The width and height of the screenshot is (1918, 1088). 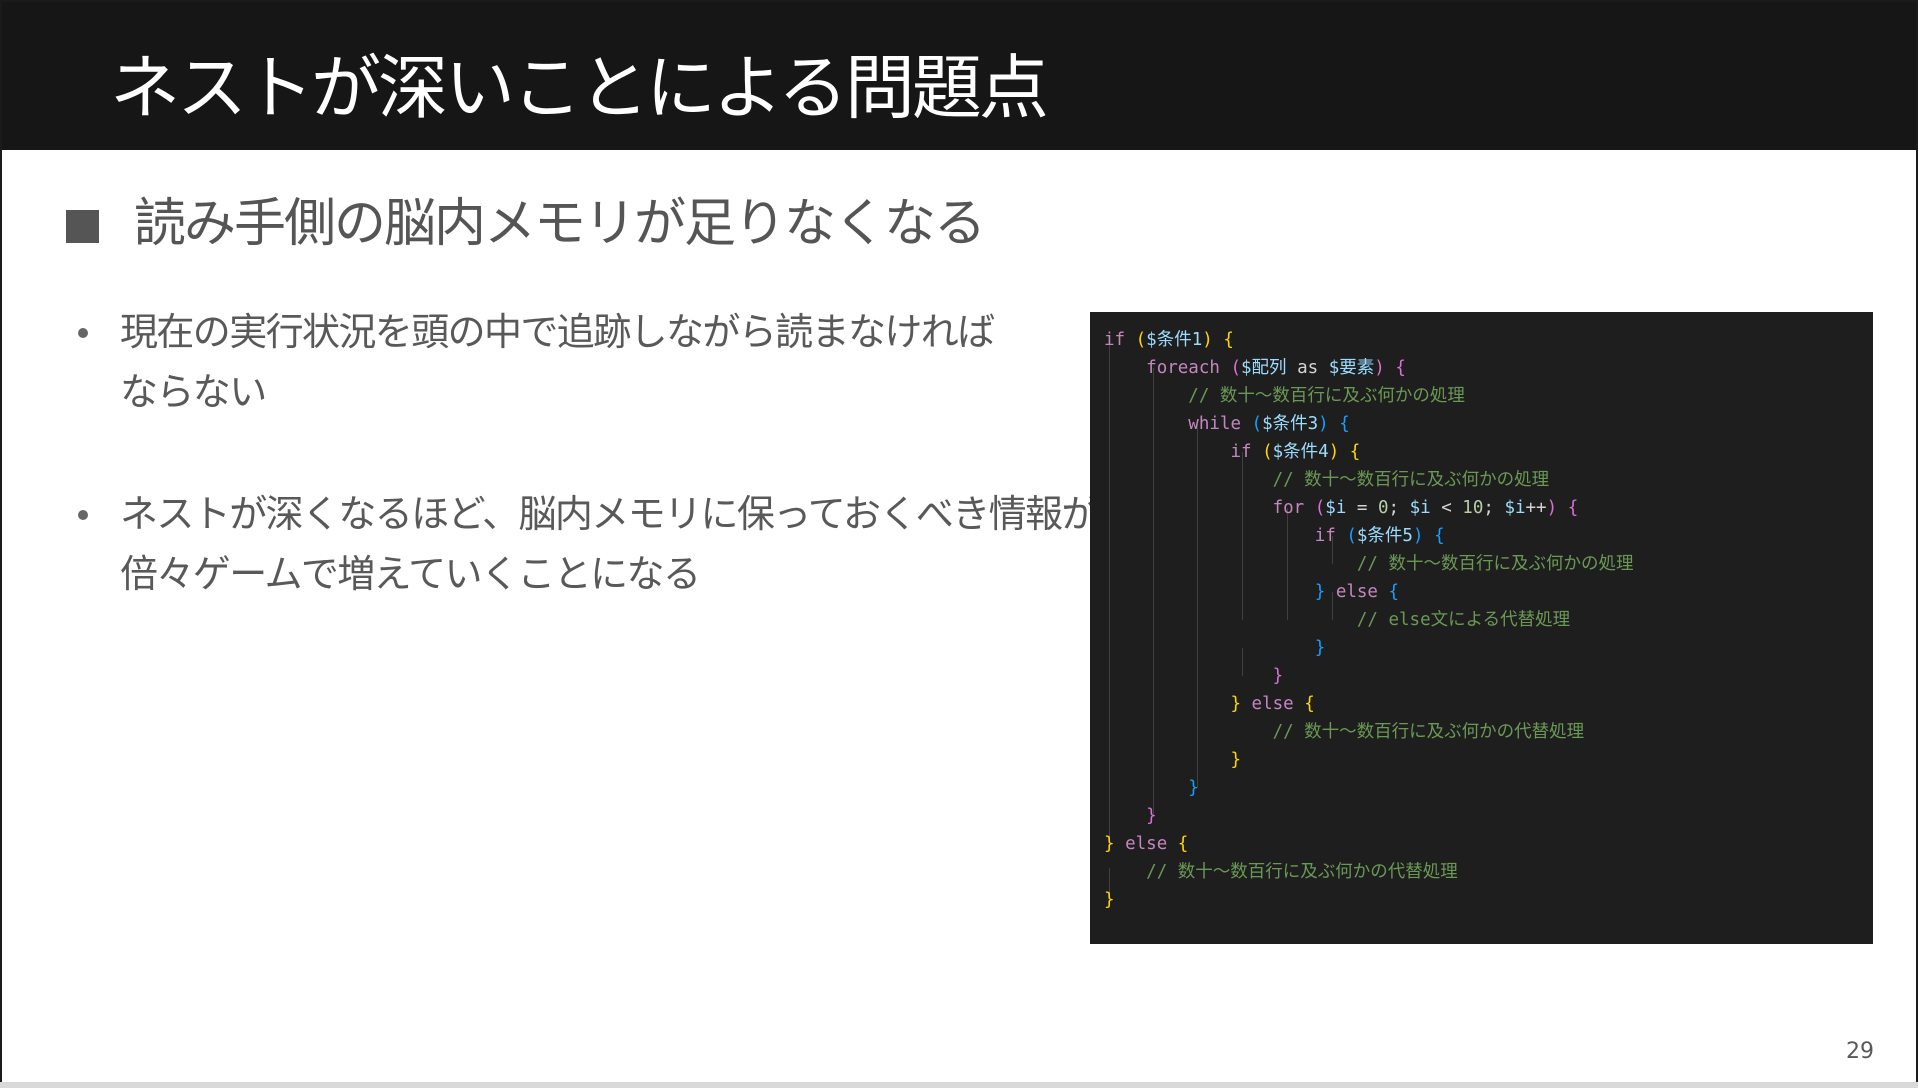 I want to click on bullet-line: 倍々ゲームで増えていくことになる, so click(x=410, y=574).